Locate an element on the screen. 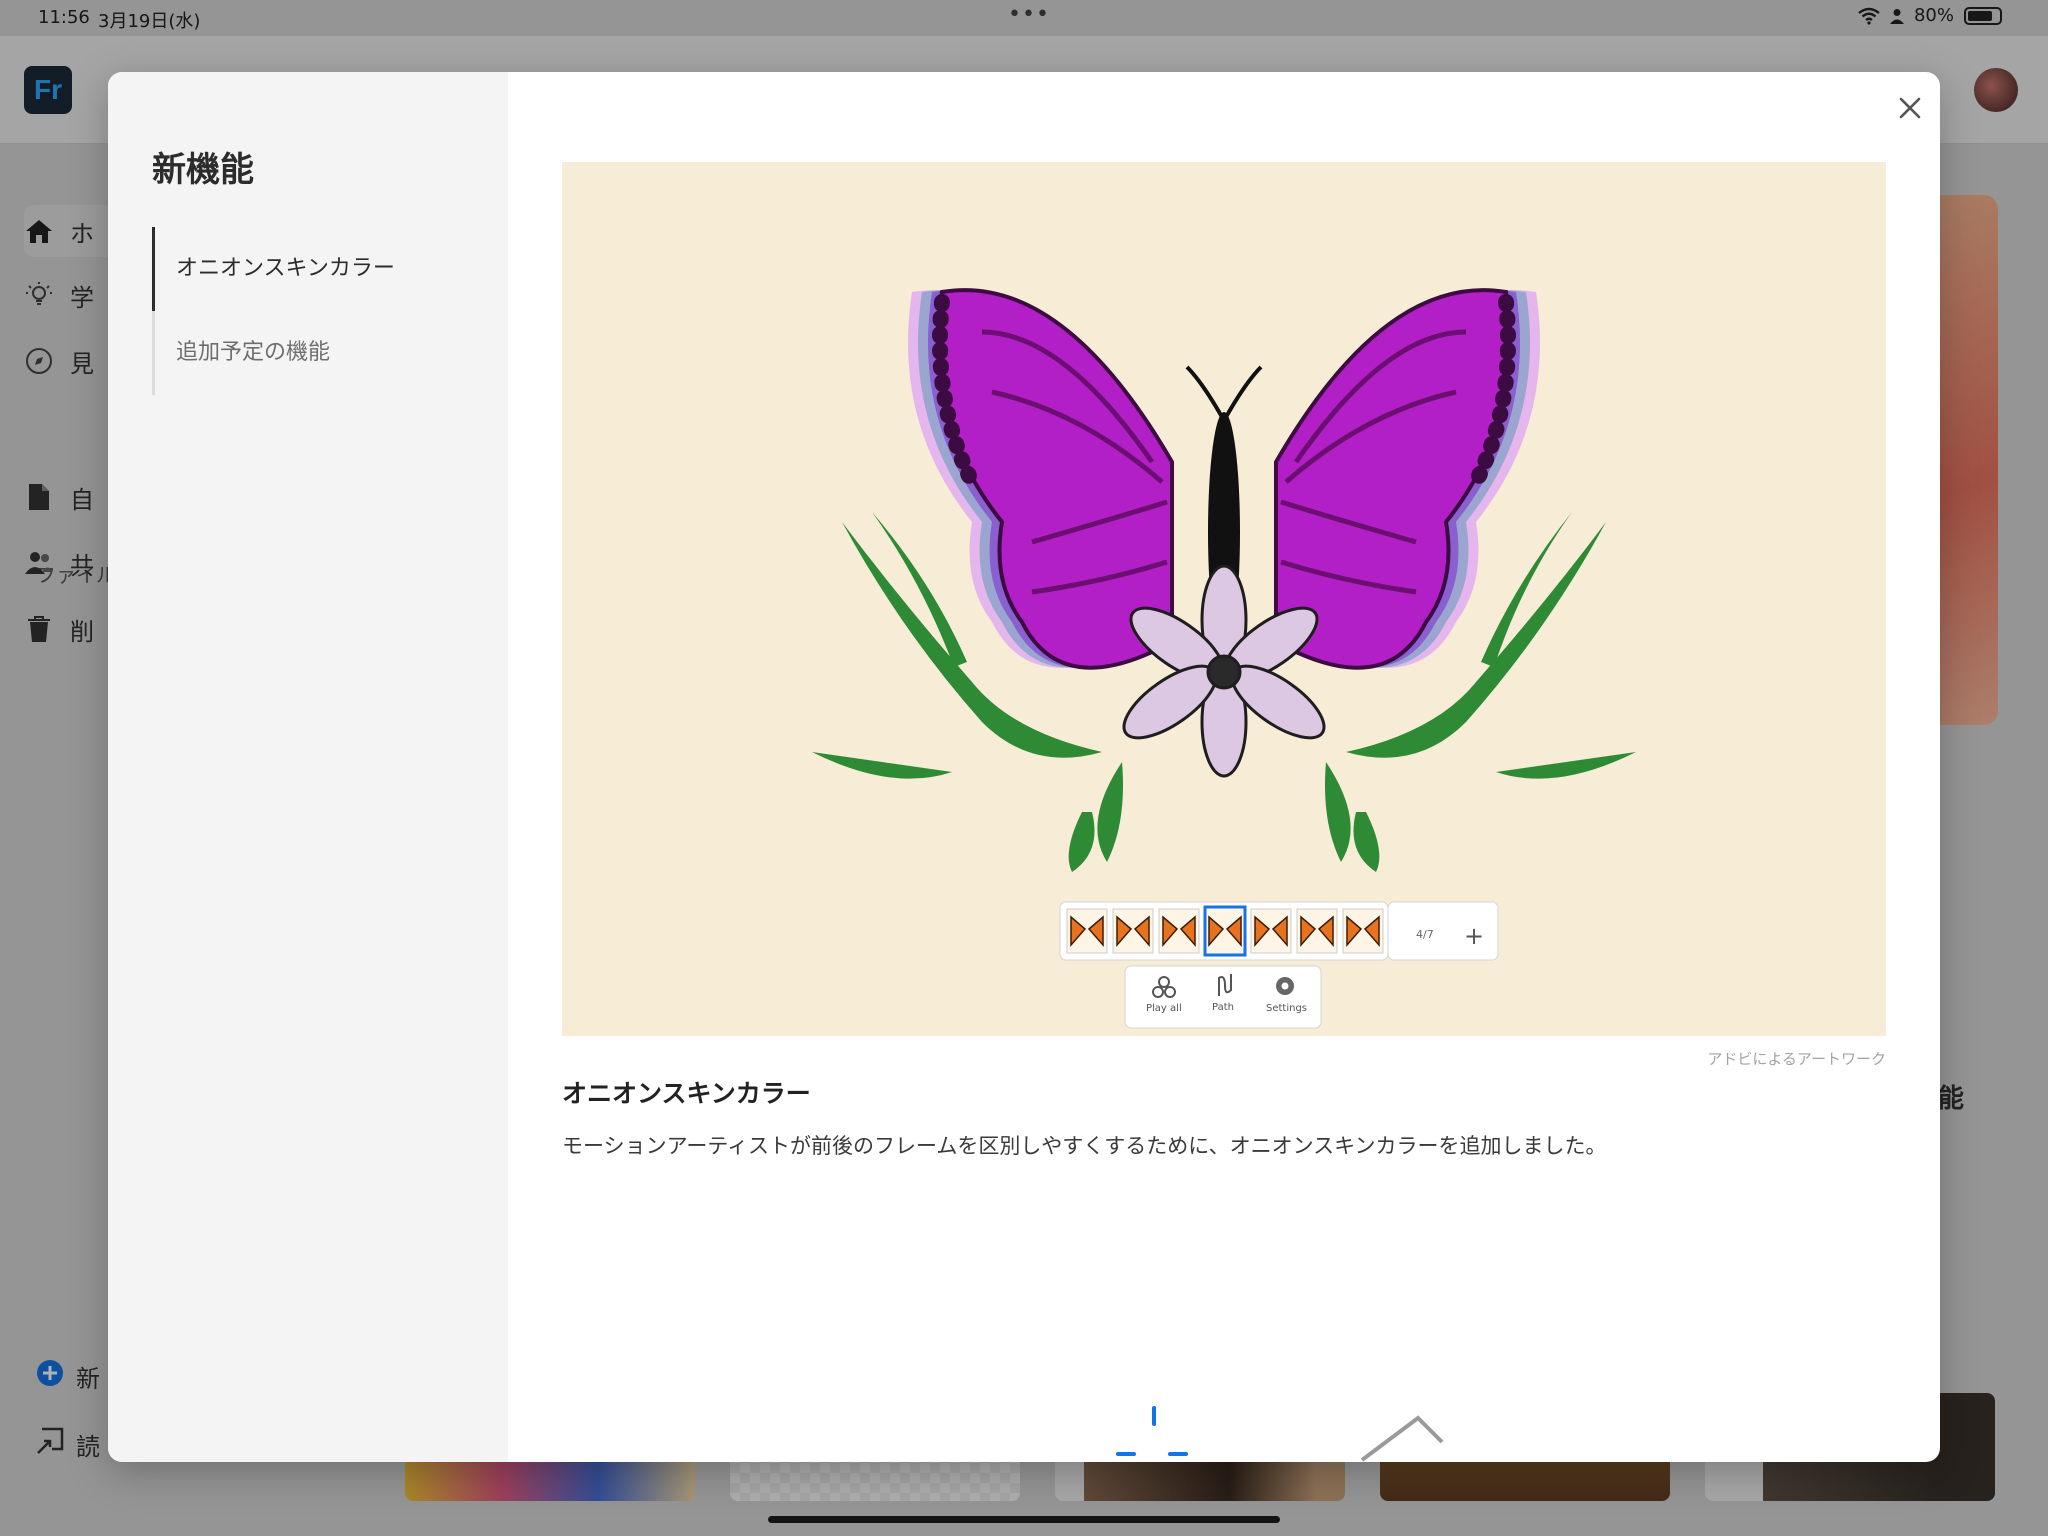 The height and width of the screenshot is (1536, 2048). frame-timeline is located at coordinates (1224, 931).